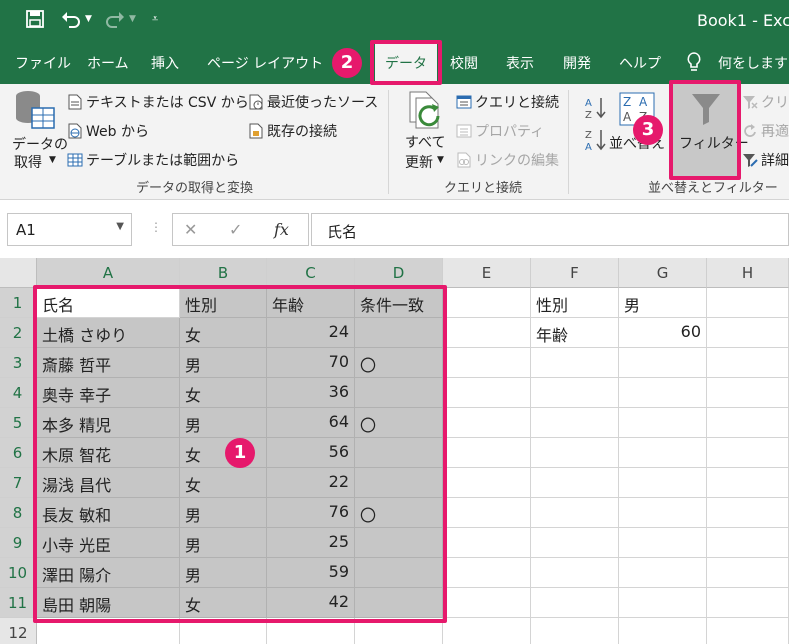  I want to click on cell-h6, so click(748, 453).